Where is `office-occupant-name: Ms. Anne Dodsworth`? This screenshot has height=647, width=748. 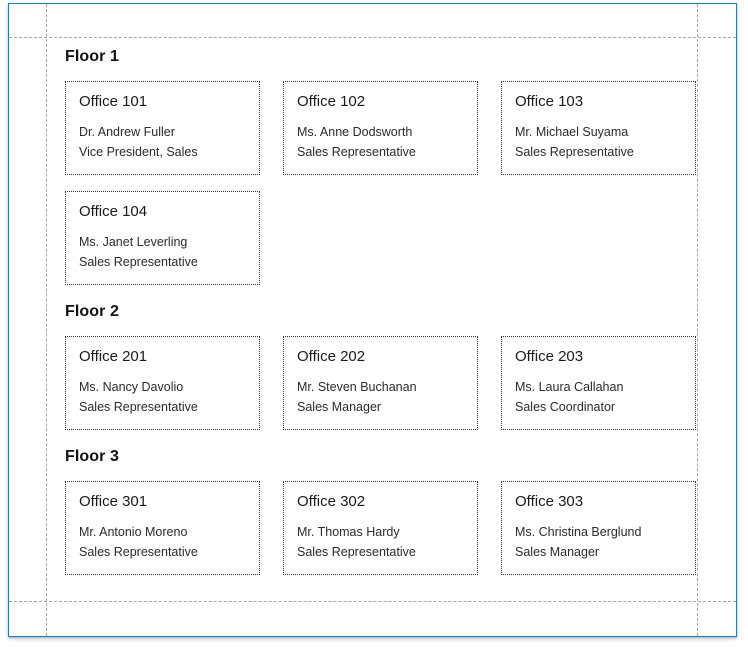
office-occupant-name: Ms. Anne Dodsworth is located at coordinates (355, 132).